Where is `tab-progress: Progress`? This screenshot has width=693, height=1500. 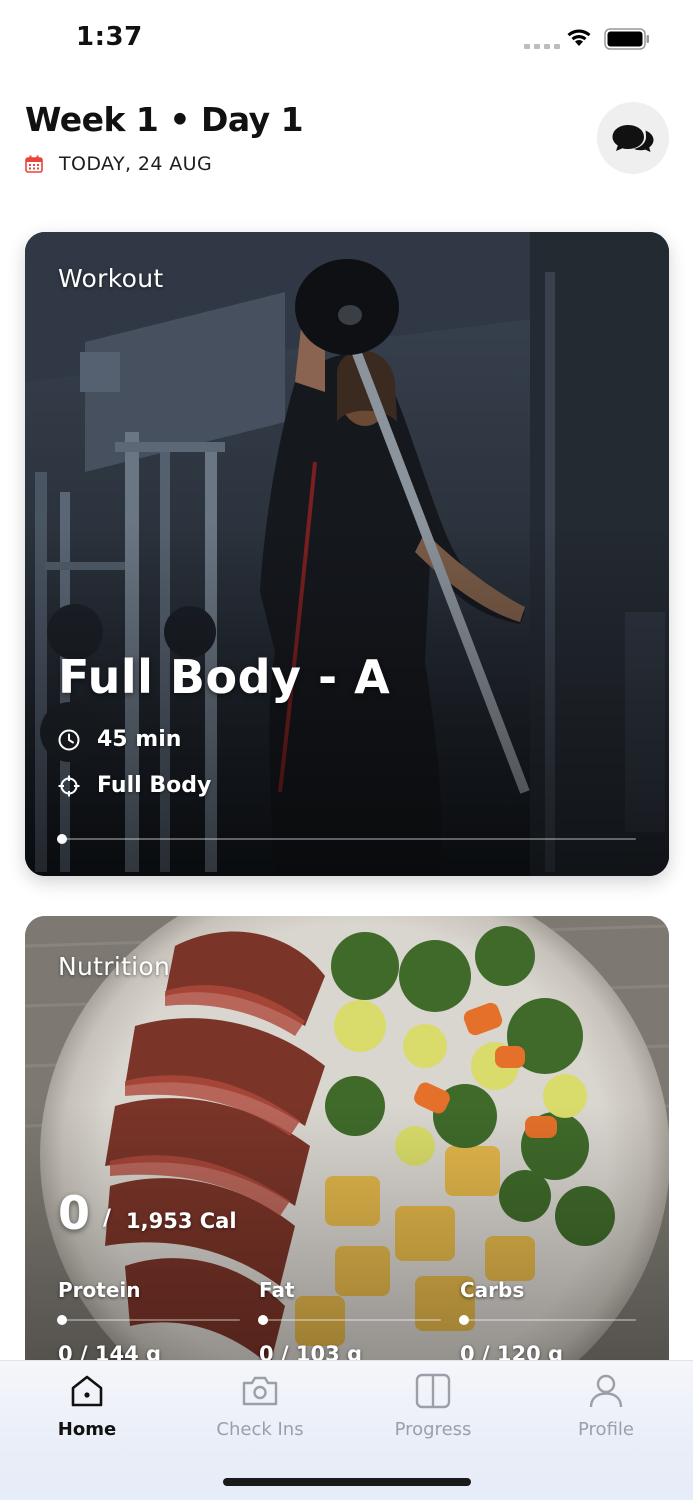 tab-progress: Progress is located at coordinates (433, 1411).